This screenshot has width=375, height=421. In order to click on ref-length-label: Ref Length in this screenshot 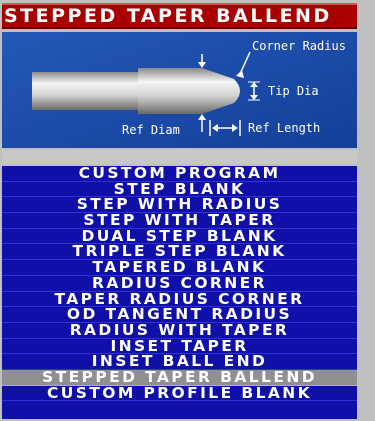, I will do `click(284, 128)`.